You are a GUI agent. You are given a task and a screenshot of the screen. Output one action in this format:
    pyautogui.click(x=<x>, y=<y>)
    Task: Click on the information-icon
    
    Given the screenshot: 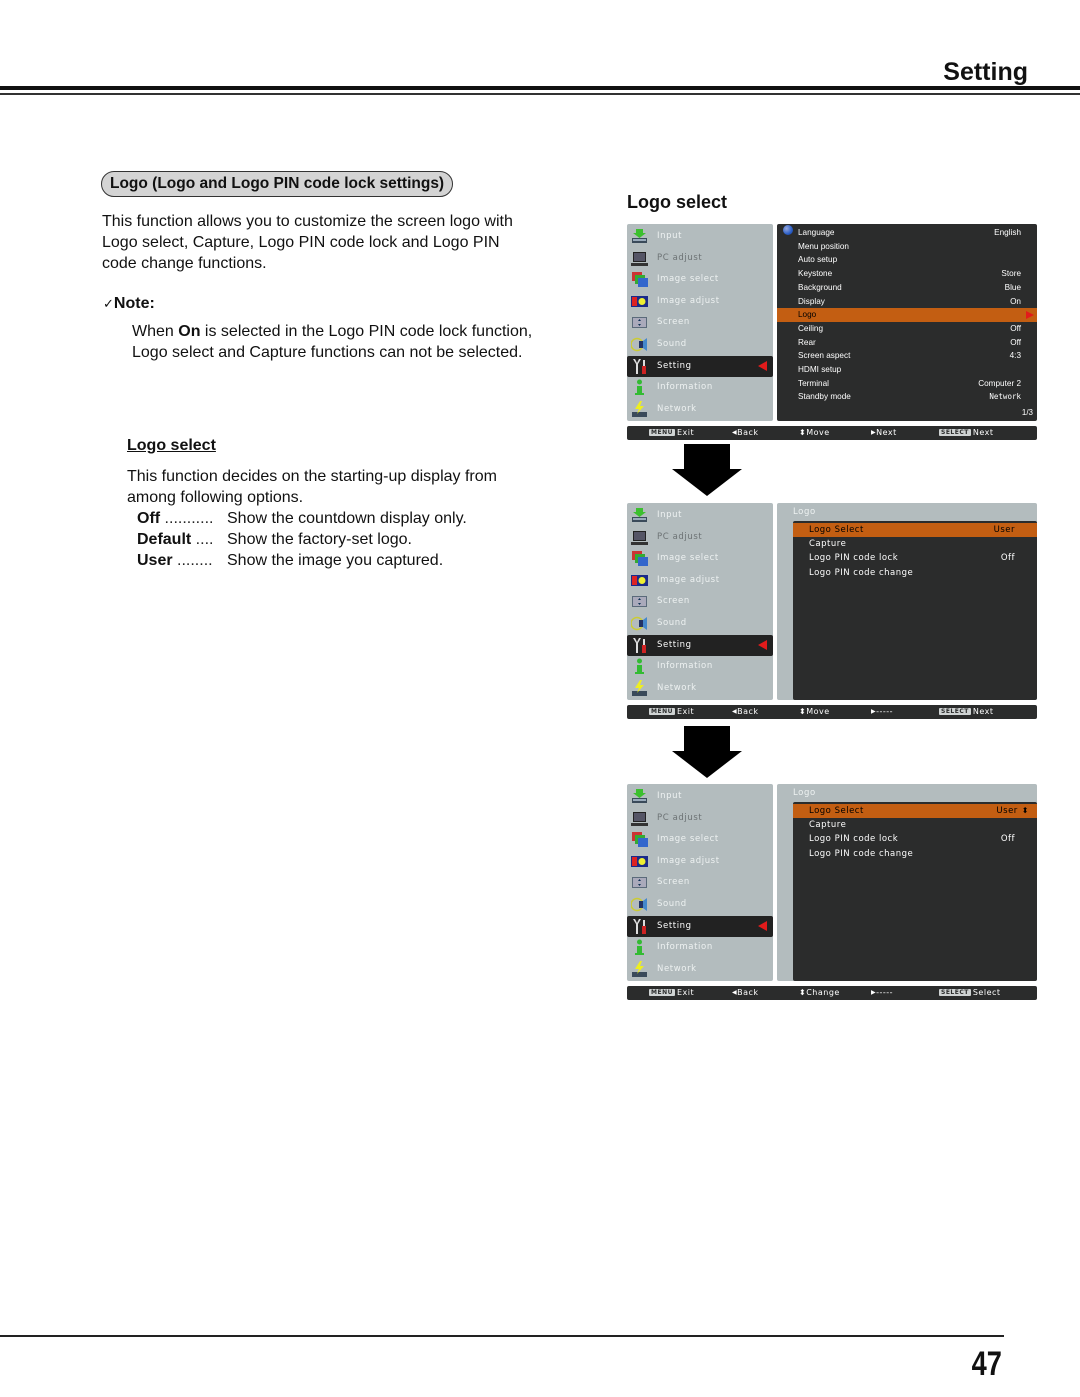 What is the action you would take?
    pyautogui.click(x=639, y=666)
    